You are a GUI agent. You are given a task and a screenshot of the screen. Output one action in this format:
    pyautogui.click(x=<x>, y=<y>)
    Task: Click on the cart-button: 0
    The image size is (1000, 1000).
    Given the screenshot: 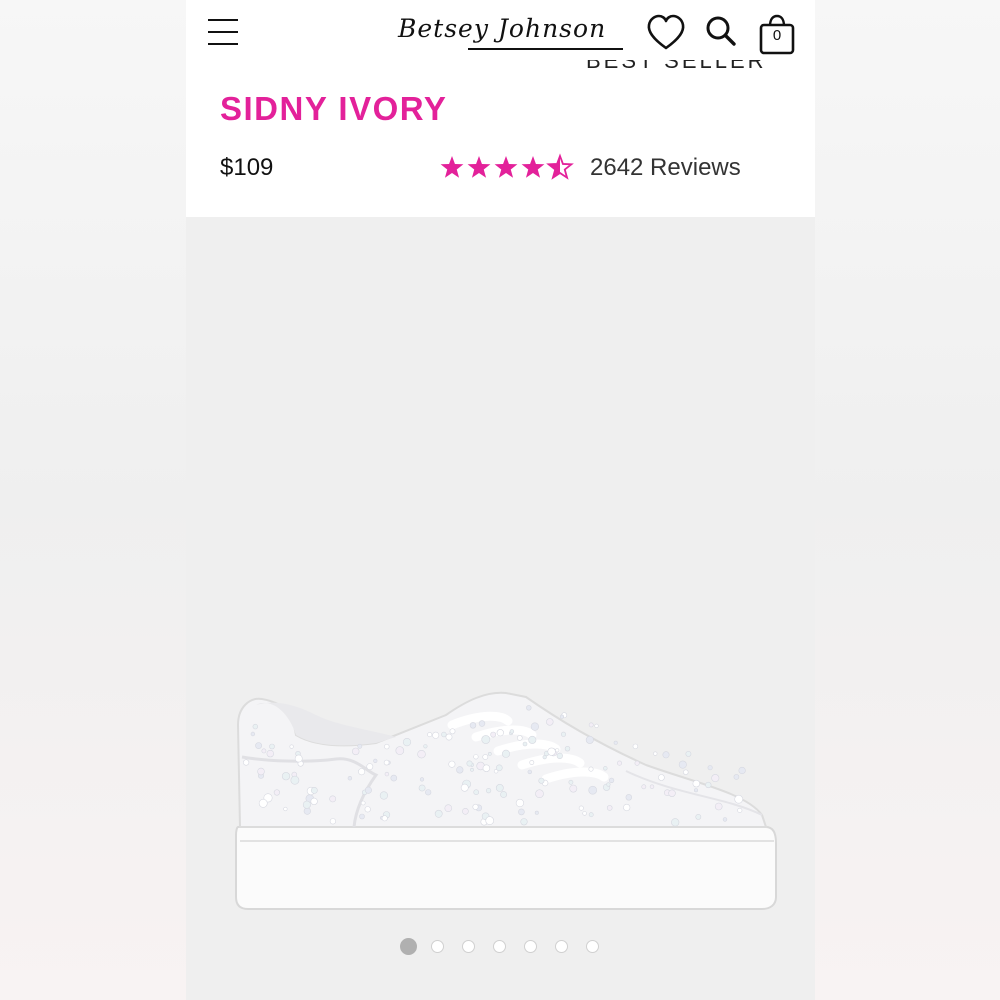 What is the action you would take?
    pyautogui.click(x=777, y=35)
    